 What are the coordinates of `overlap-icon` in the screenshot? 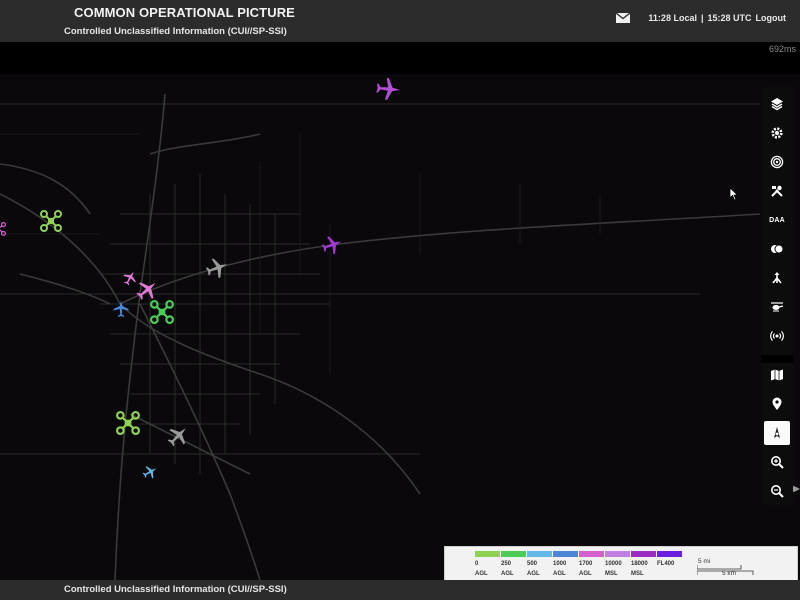 It's located at (777, 249).